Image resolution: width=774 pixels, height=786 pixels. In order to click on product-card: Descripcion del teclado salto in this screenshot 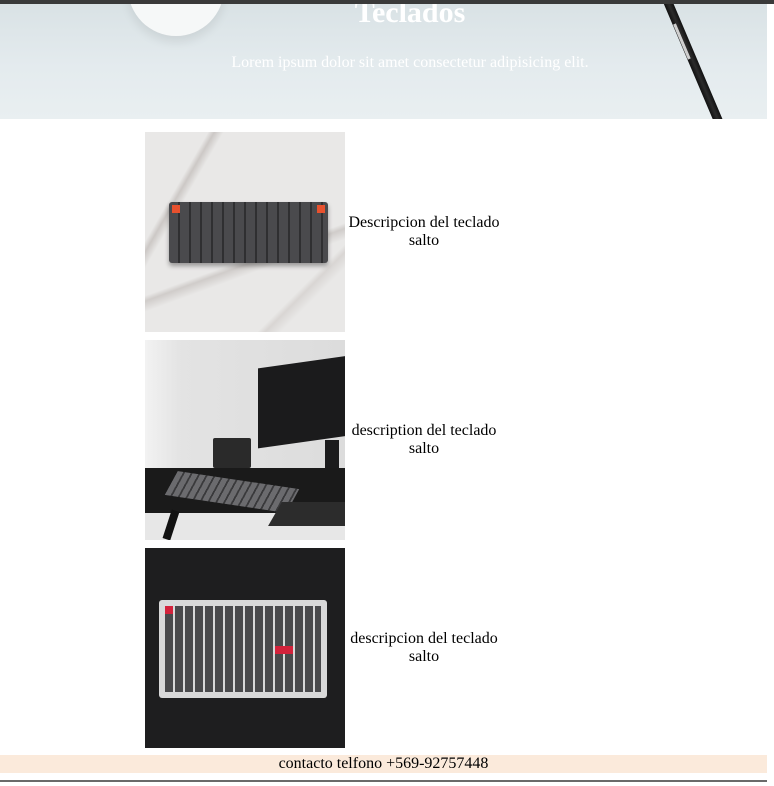, I will do `click(325, 232)`.